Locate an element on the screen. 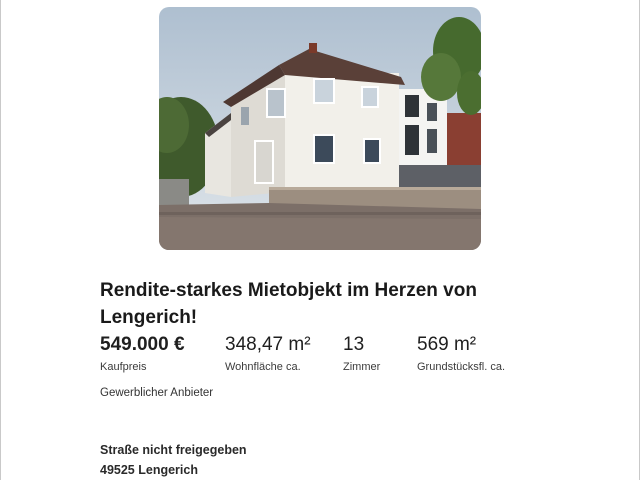 Image resolution: width=640 pixels, height=480 pixels. frame-border-left is located at coordinates (0, 240).